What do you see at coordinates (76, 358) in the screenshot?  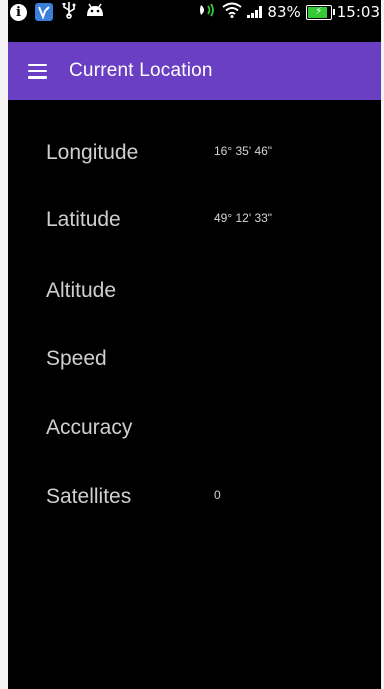 I see `speed-label: Speed` at bounding box center [76, 358].